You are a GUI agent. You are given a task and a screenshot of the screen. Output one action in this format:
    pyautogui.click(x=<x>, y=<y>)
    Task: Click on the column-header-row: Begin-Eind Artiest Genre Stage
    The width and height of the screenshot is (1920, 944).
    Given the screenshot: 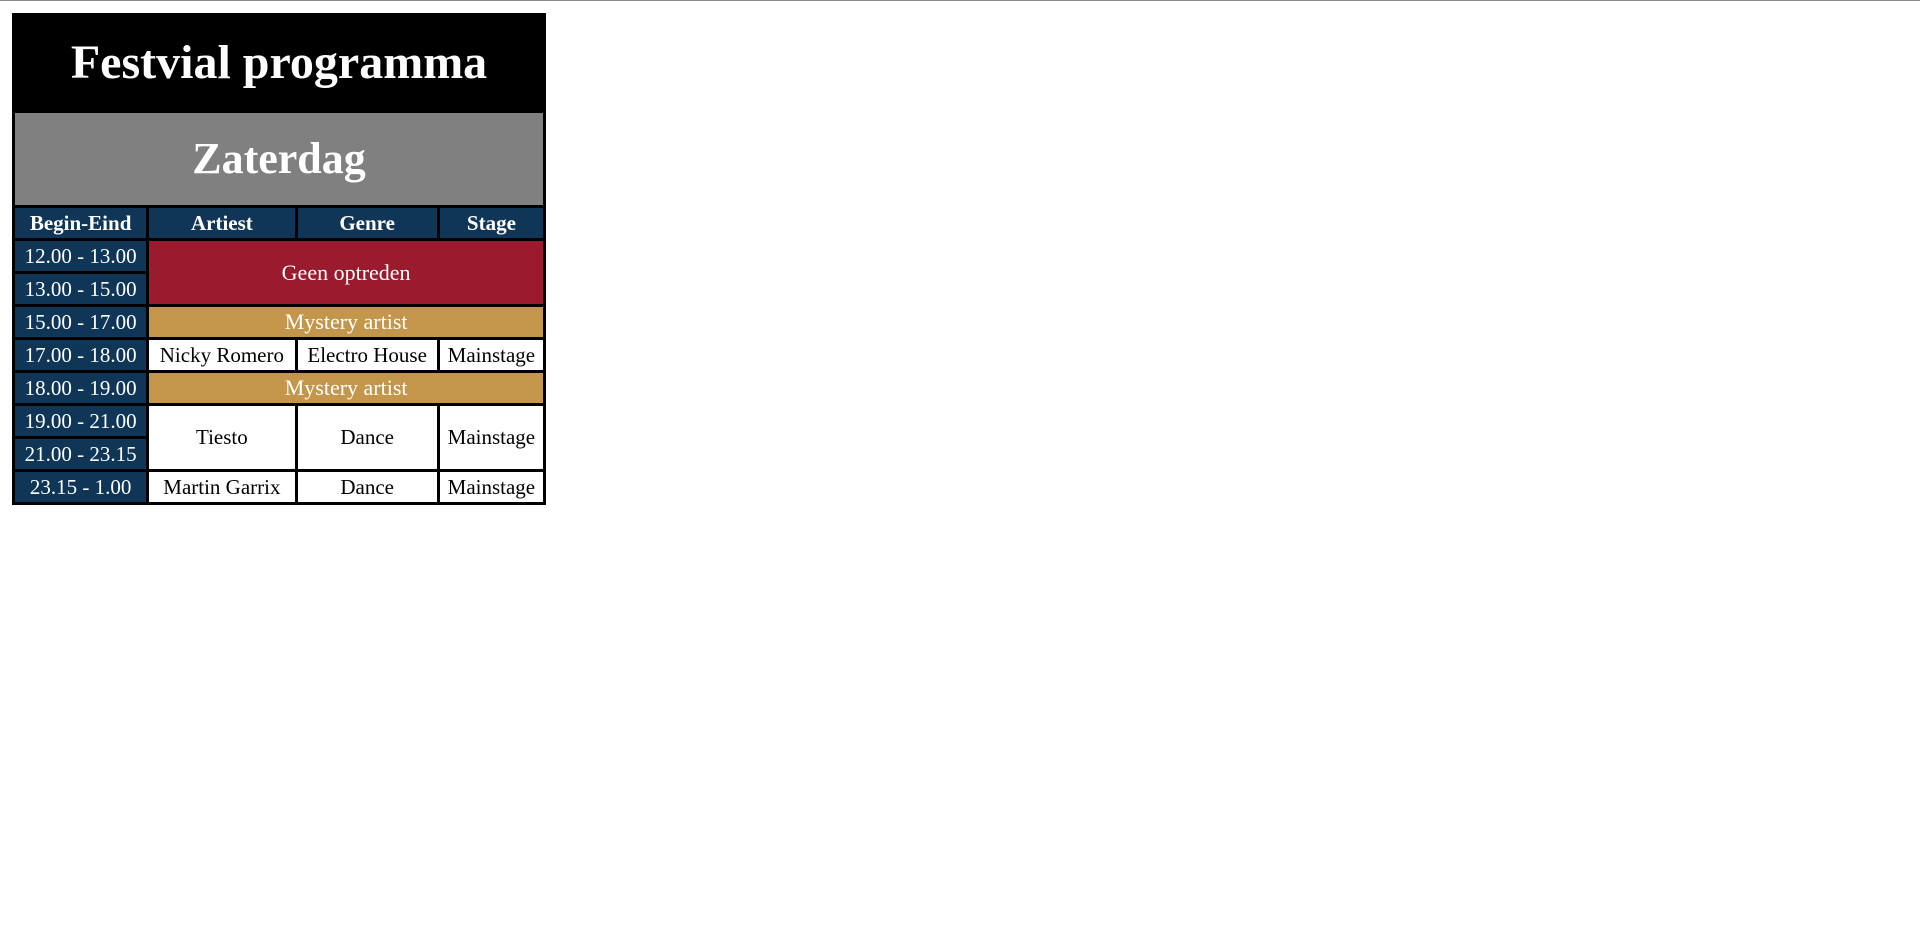 What is the action you would take?
    pyautogui.click(x=279, y=223)
    